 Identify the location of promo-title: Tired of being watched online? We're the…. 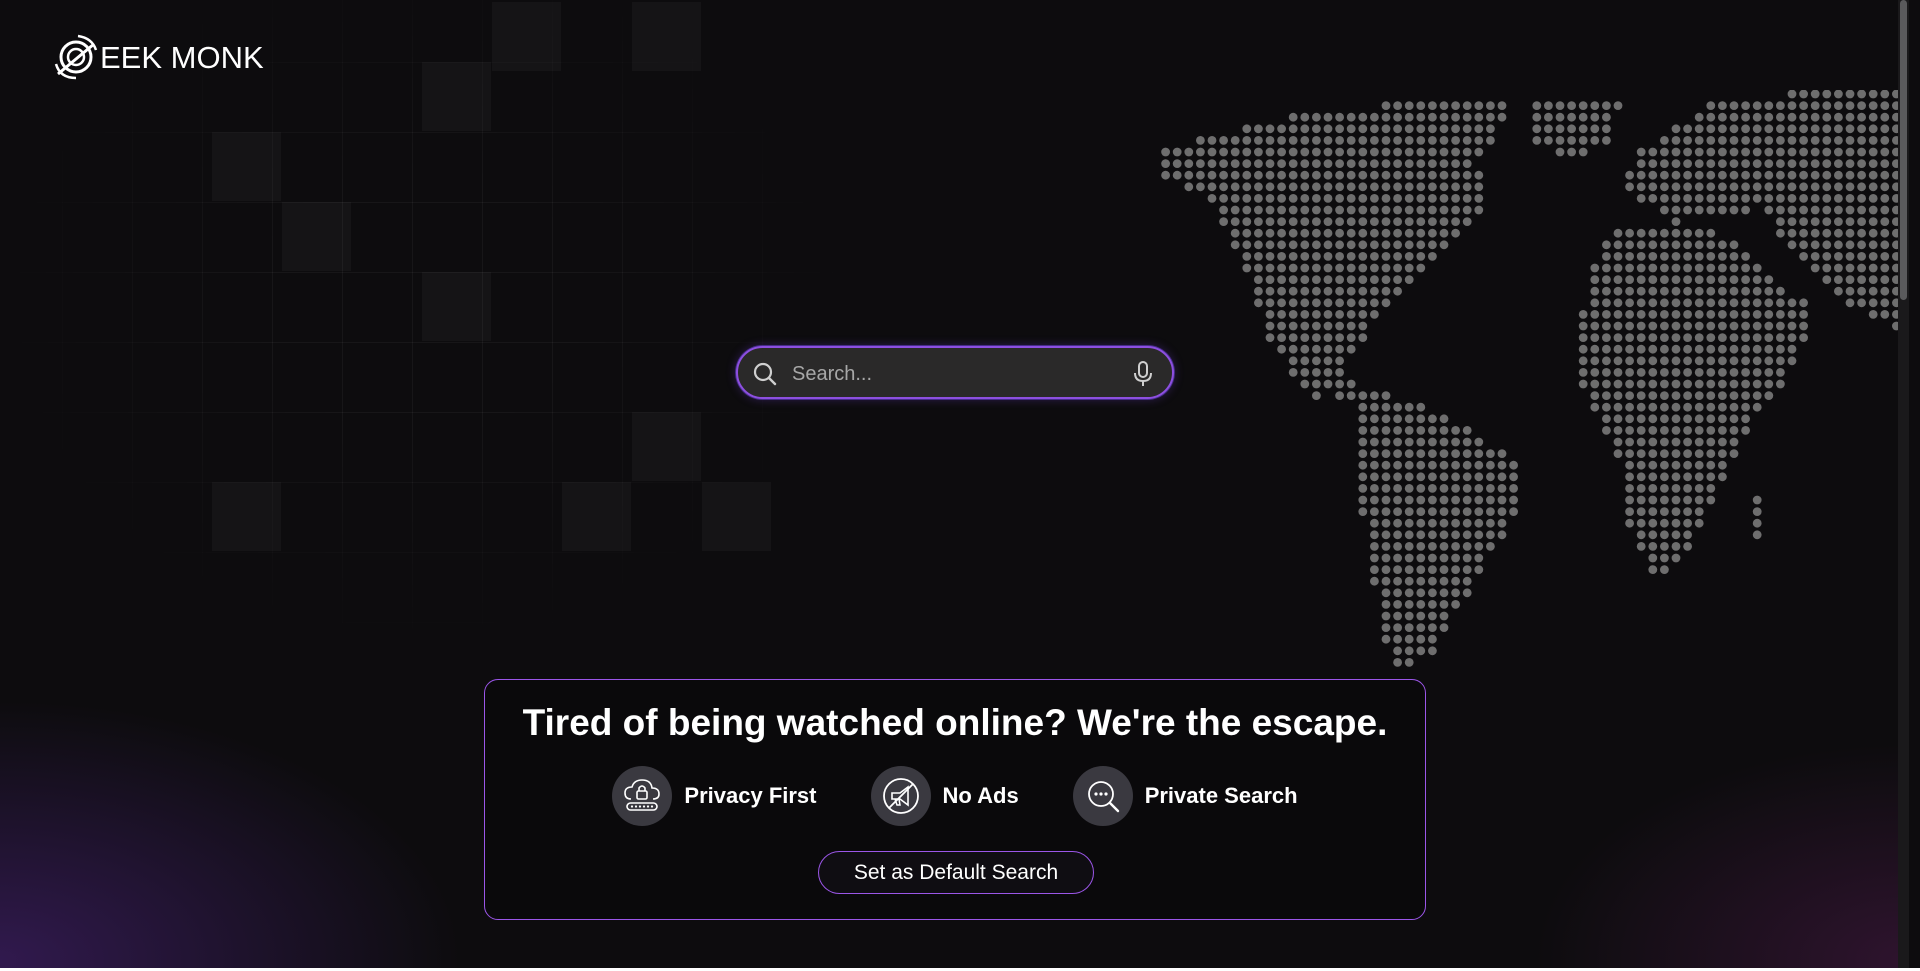
(955, 722).